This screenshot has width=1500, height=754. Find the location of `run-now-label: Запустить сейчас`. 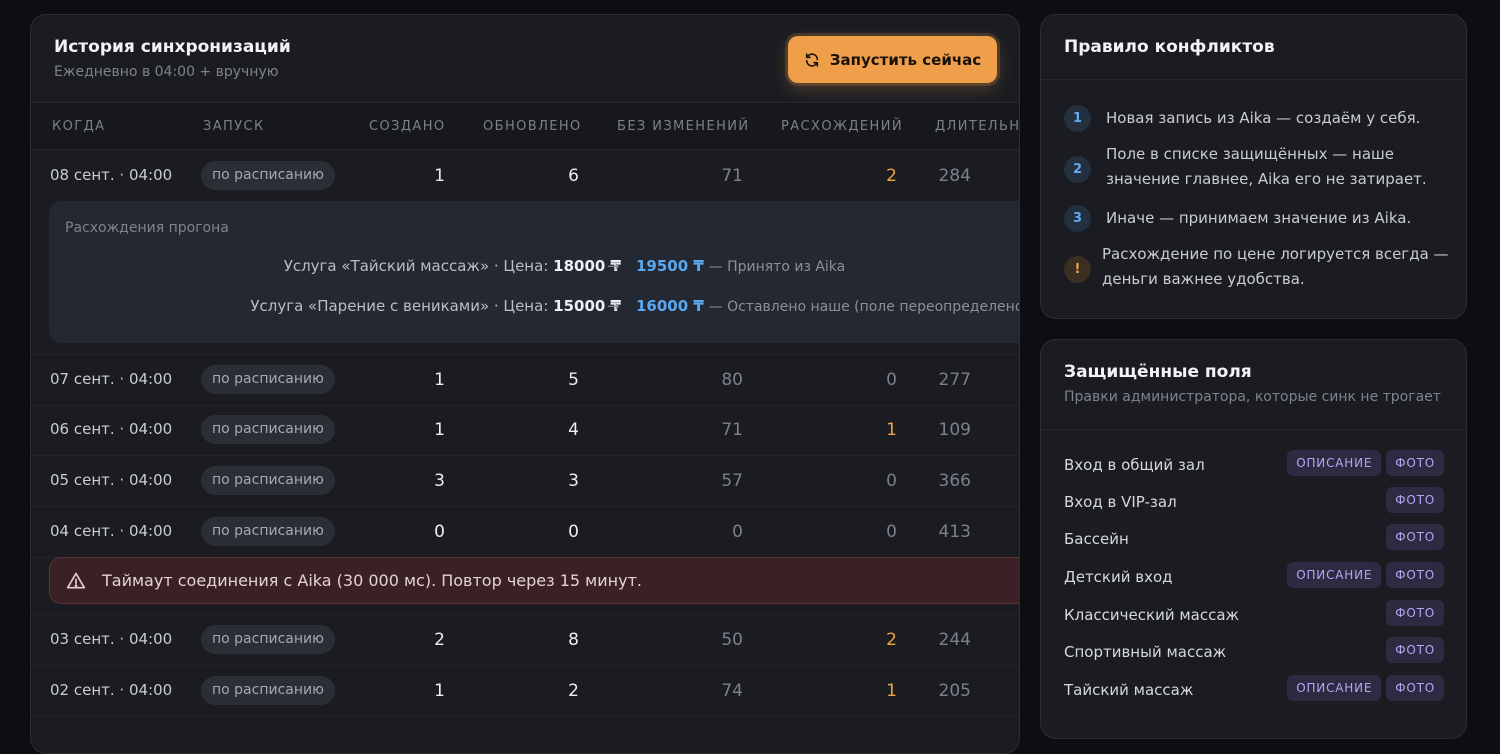

run-now-label: Запустить сейчас is located at coordinates (905, 59).